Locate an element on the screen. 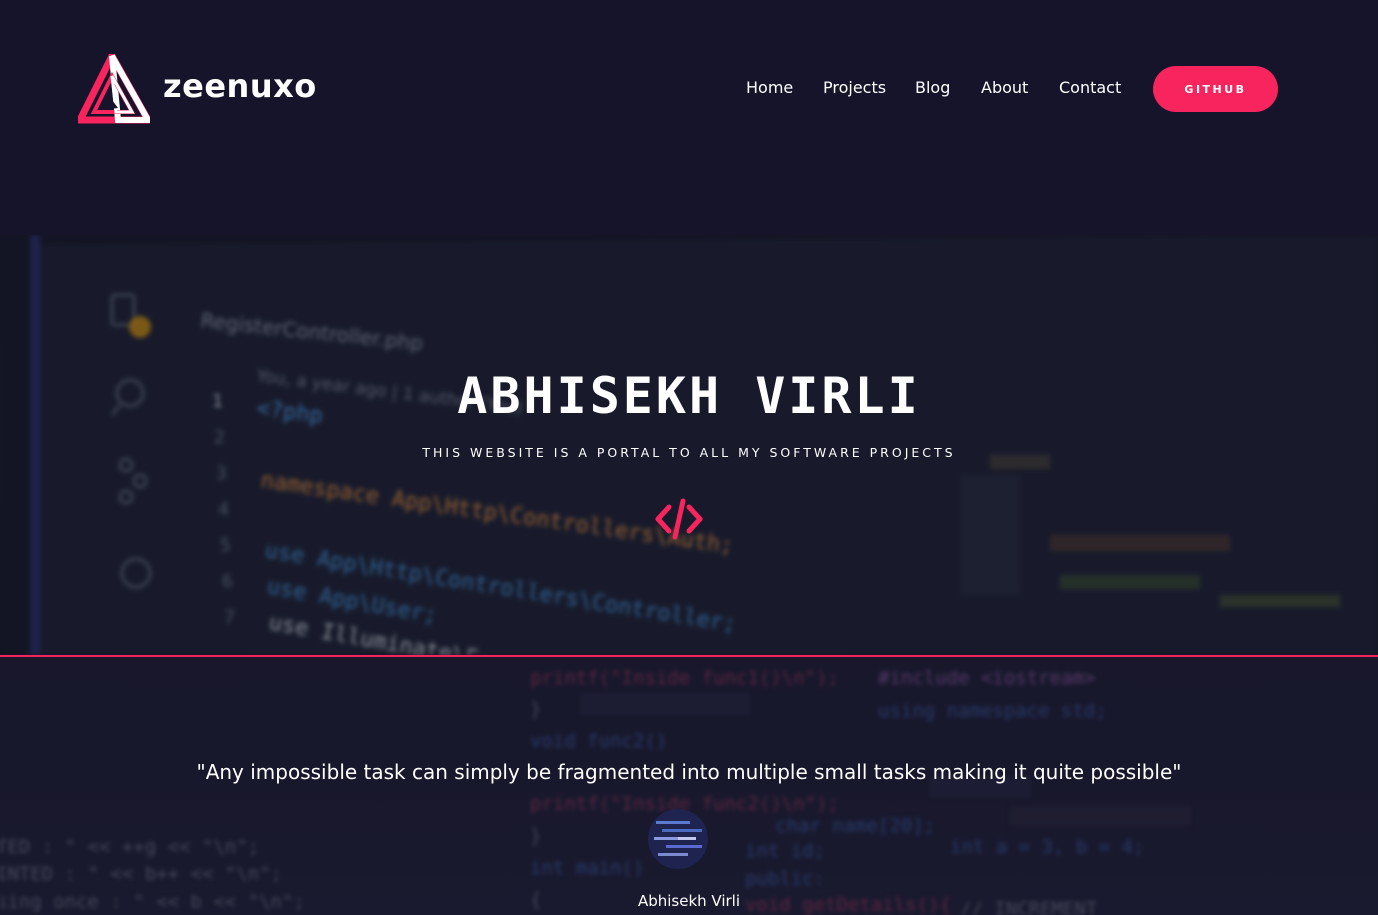 This screenshot has height=915, width=1378. nav-about: About is located at coordinates (1004, 87).